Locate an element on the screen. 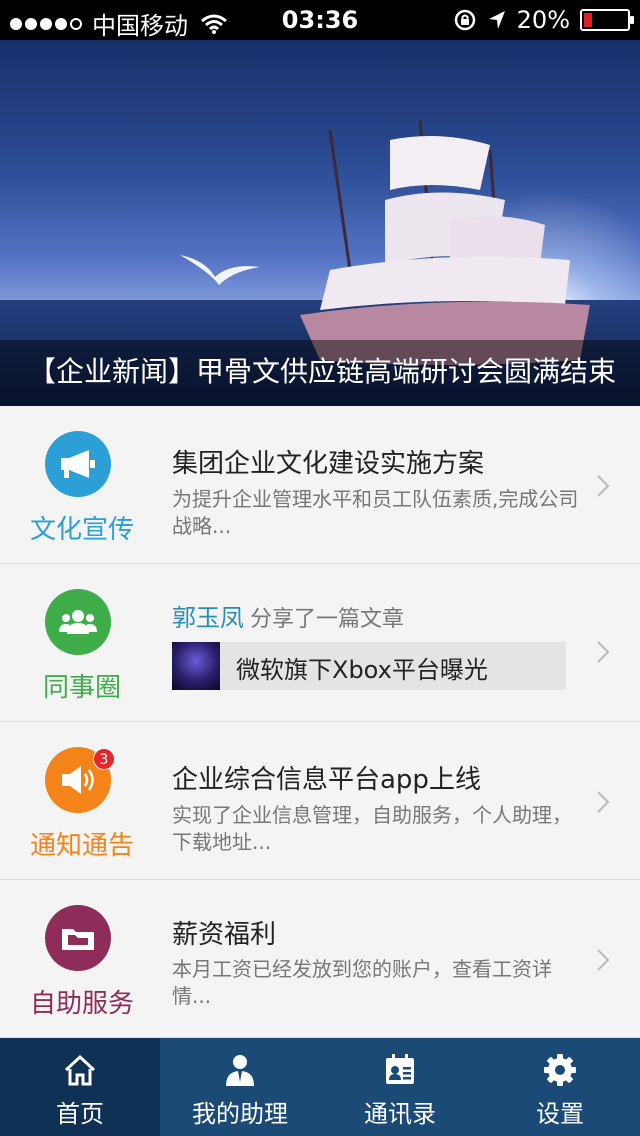 This screenshot has width=640, height=1136. tab-settings: 设置 is located at coordinates (560, 1087).